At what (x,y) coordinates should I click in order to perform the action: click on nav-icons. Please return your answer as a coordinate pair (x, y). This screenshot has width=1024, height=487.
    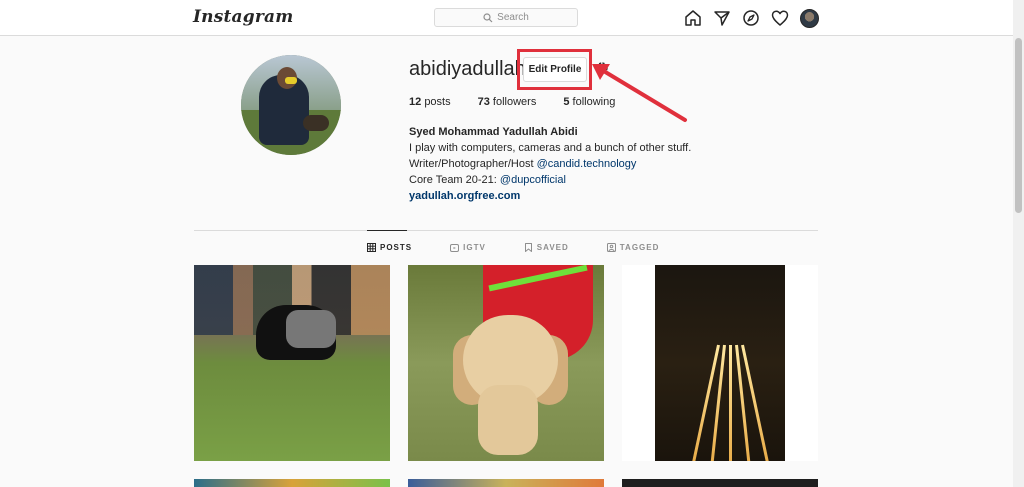
    Looking at the image, I should click on (751, 18).